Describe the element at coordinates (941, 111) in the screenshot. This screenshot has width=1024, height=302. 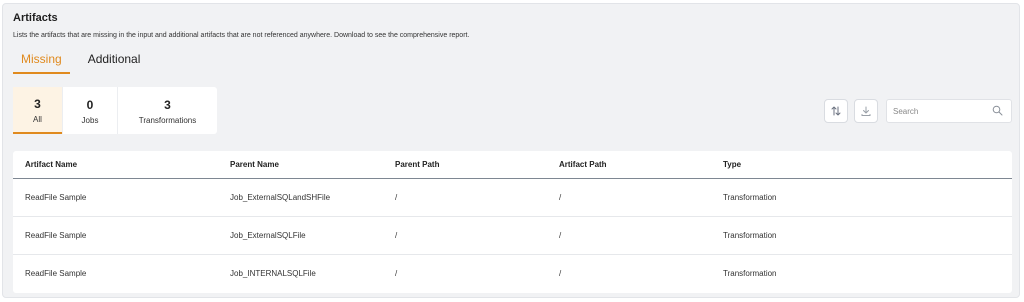
I see `search-input` at that location.